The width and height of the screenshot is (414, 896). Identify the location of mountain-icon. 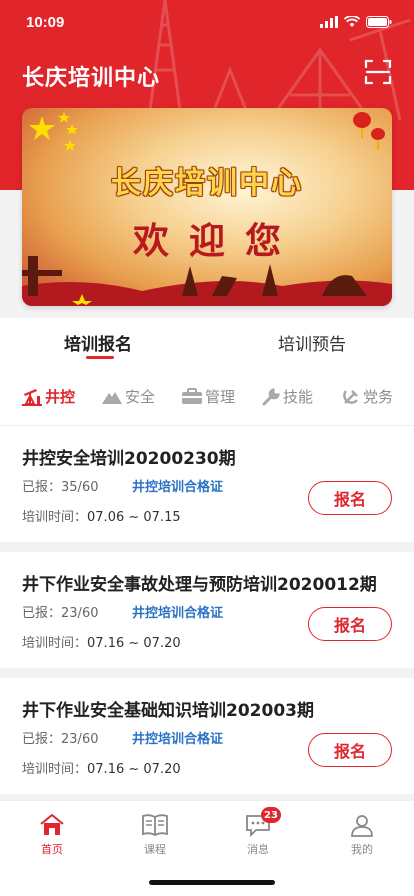
(112, 397).